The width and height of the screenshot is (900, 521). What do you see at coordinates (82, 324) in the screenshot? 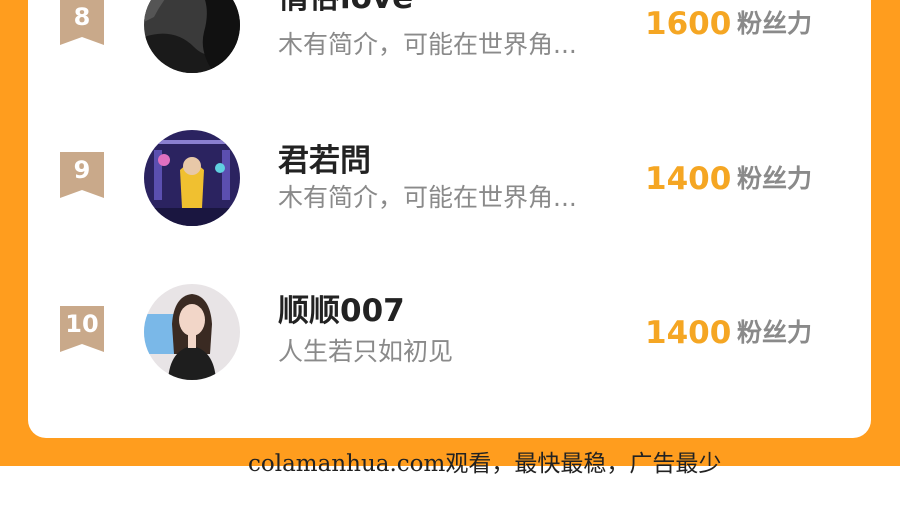
I see `rank-number: 10` at bounding box center [82, 324].